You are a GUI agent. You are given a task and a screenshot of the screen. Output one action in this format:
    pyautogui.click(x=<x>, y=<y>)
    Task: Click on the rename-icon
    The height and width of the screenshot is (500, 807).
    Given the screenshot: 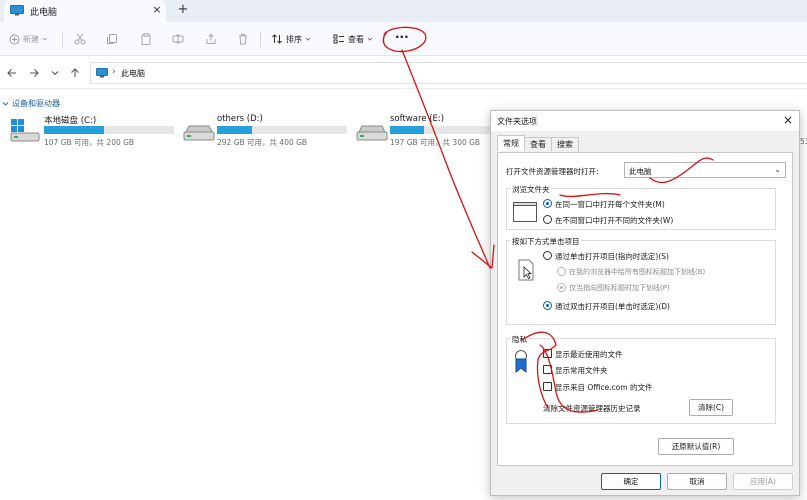 What is the action you would take?
    pyautogui.click(x=178, y=39)
    